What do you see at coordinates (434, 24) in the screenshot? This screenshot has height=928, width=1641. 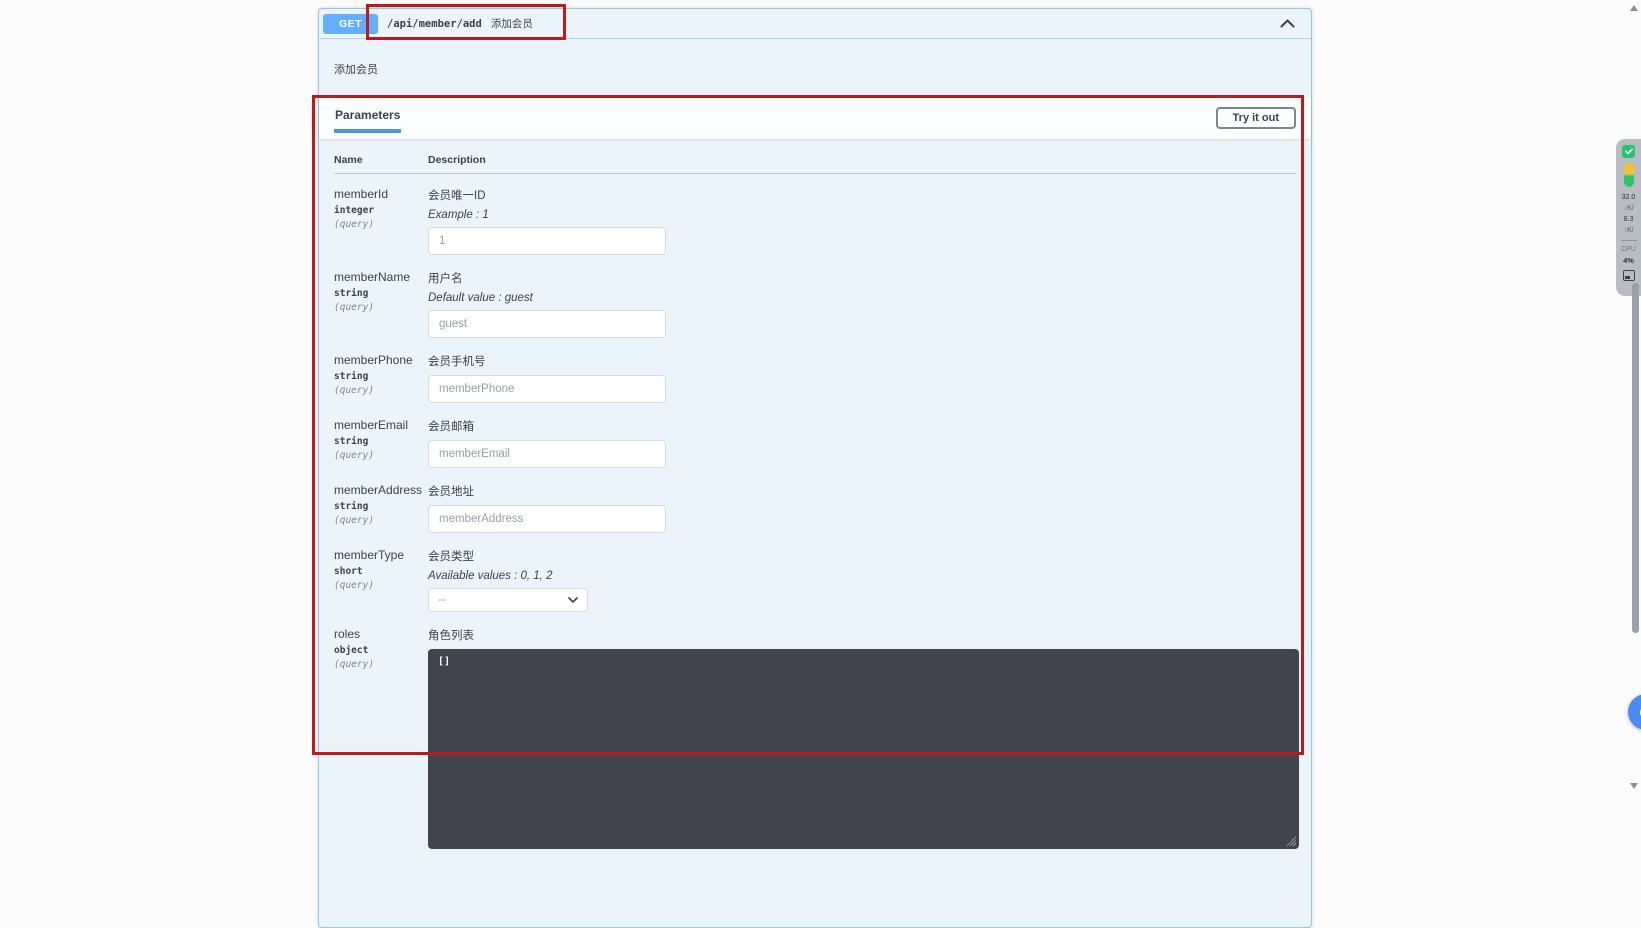 I see `endpoint-path: /api/member/add` at bounding box center [434, 24].